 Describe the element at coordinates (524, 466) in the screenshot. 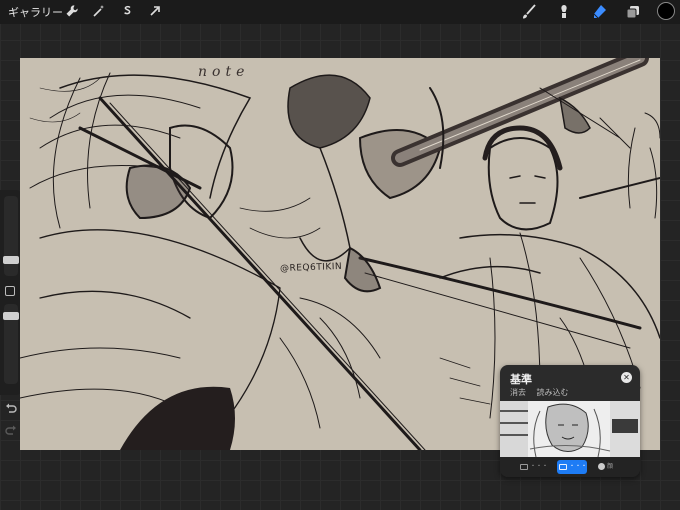

I see `canvas-icon` at that location.